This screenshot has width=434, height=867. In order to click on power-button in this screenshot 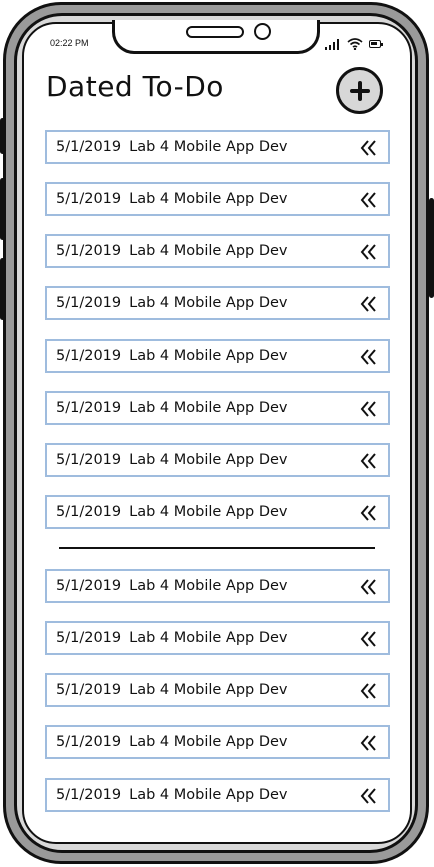, I will do `click(431, 248)`.